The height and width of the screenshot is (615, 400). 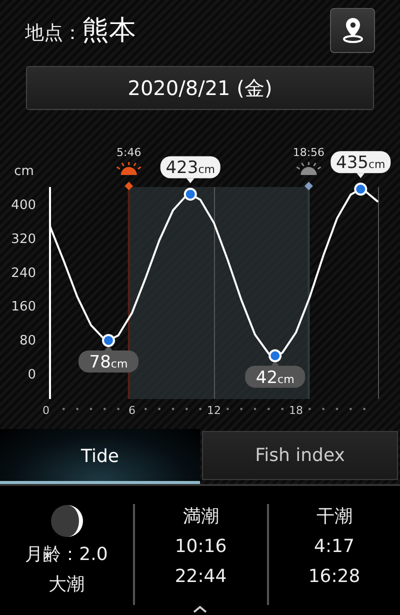 I want to click on tide-time: 4:17, so click(x=334, y=547).